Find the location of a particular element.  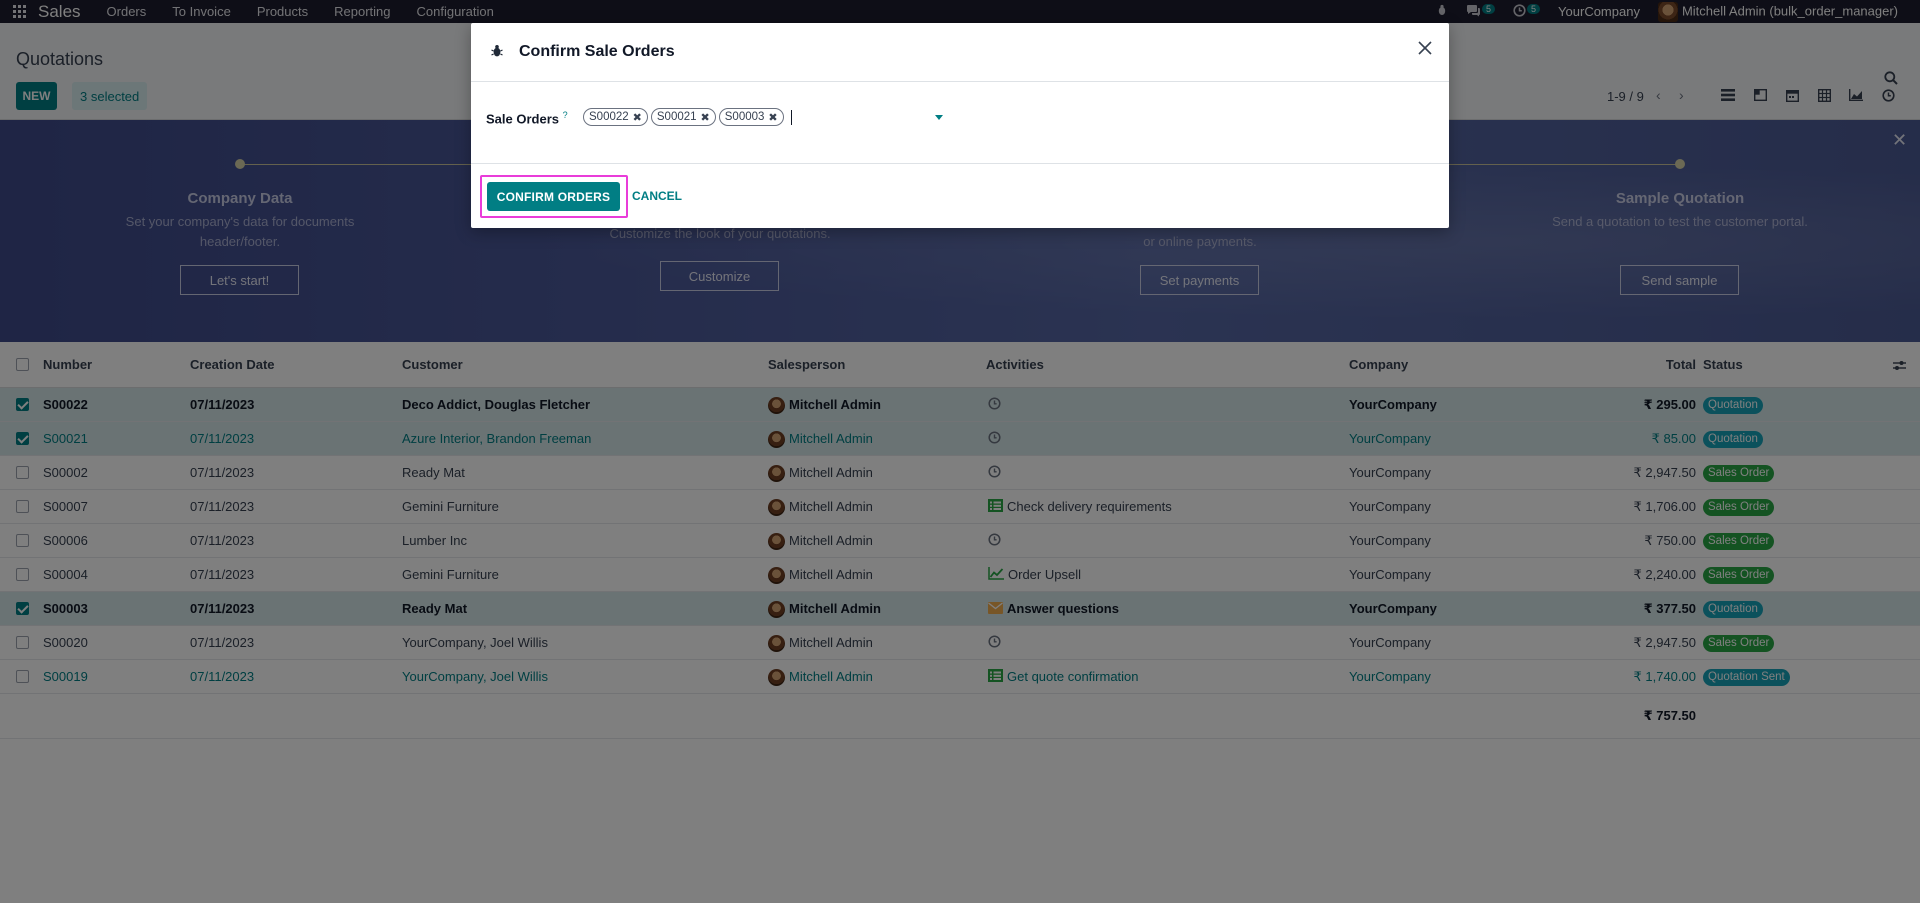

tag-label: S00021 is located at coordinates (676, 117).